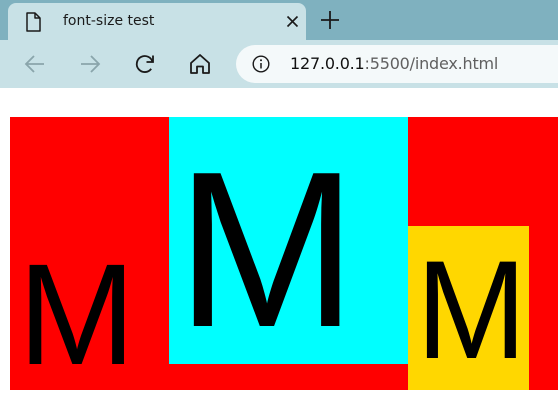 Image resolution: width=558 pixels, height=413 pixels. What do you see at coordinates (471, 309) in the screenshot?
I see `letter-m-medium: M` at bounding box center [471, 309].